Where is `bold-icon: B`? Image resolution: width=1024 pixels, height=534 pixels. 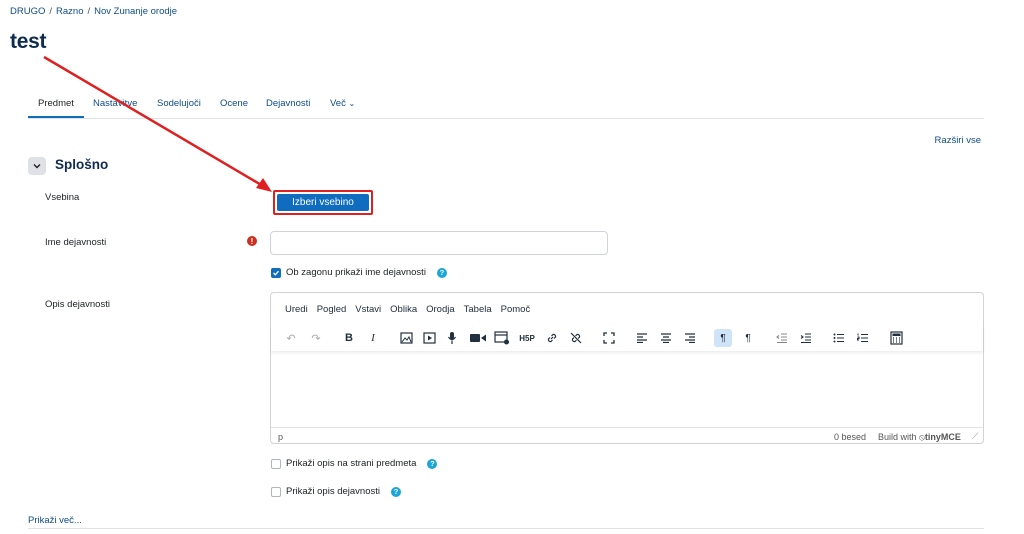
bold-icon: B is located at coordinates (349, 338).